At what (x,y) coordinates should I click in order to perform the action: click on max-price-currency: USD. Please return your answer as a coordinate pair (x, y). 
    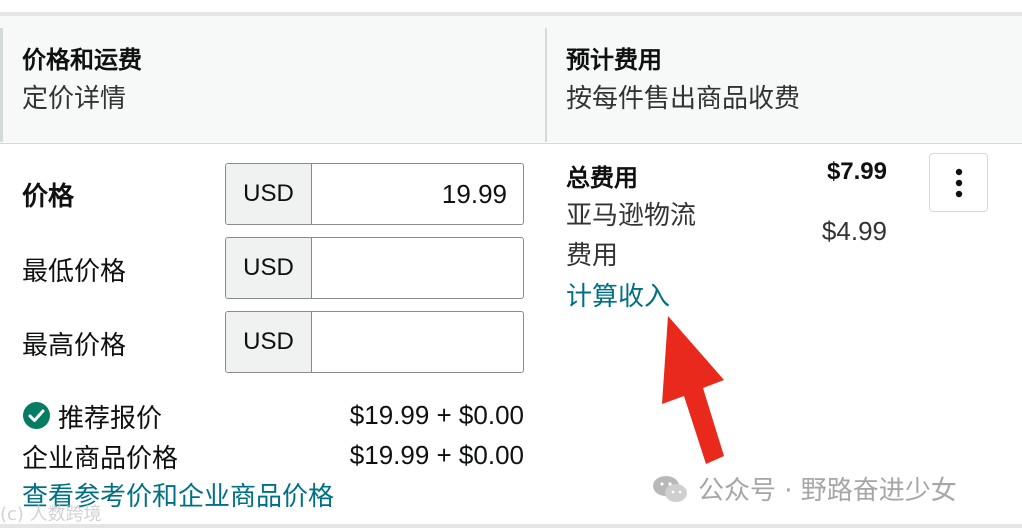
    Looking at the image, I should click on (269, 342).